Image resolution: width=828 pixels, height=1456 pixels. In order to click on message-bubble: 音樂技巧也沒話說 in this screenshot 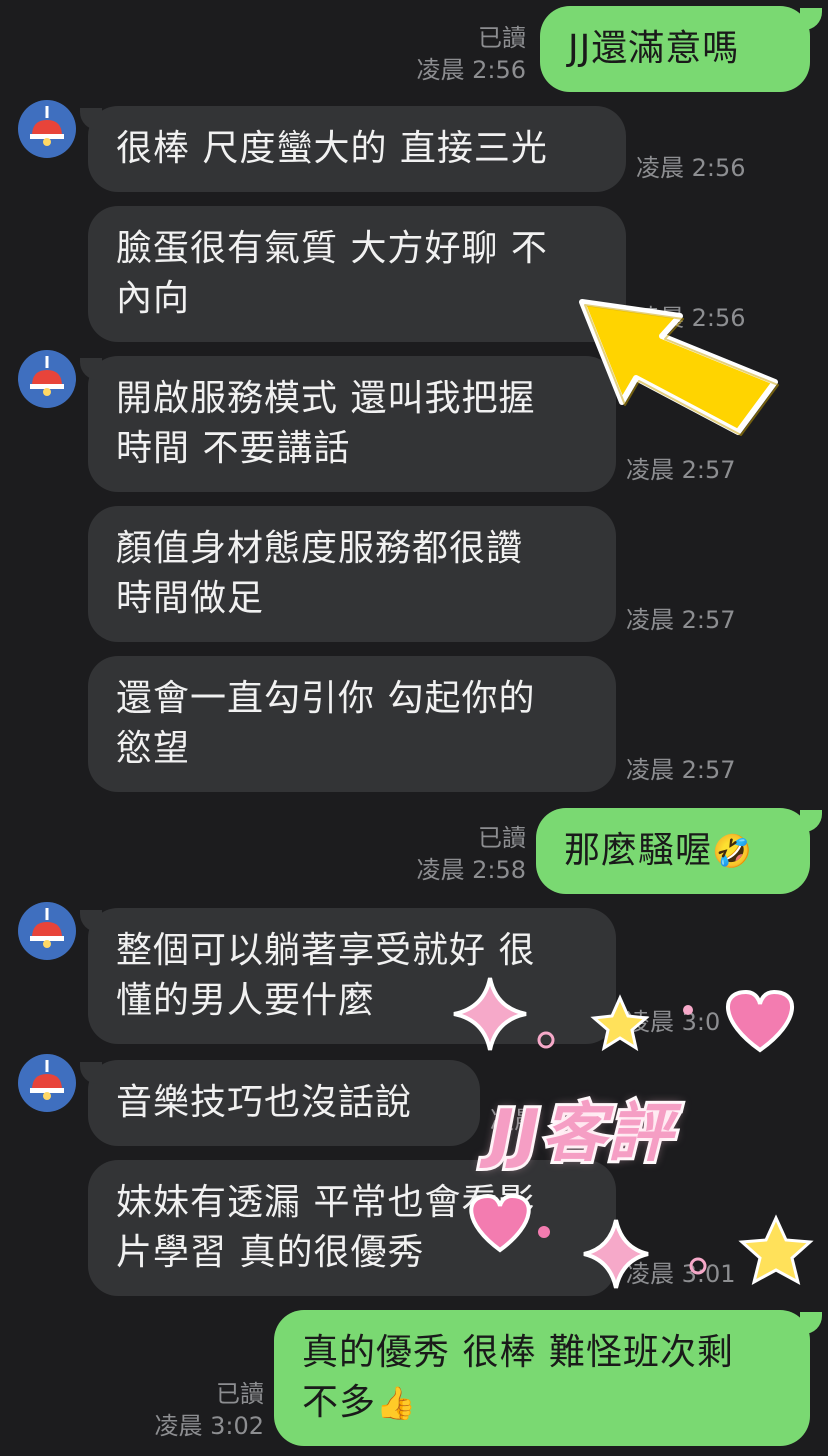, I will do `click(284, 1103)`.